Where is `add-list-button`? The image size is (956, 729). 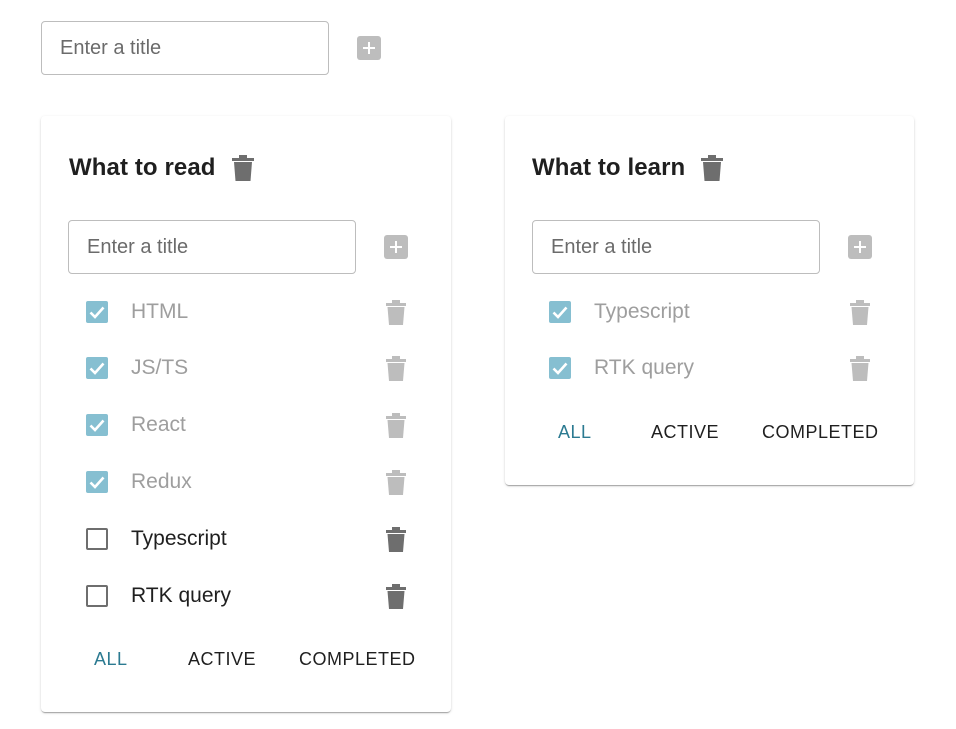
add-list-button is located at coordinates (369, 48).